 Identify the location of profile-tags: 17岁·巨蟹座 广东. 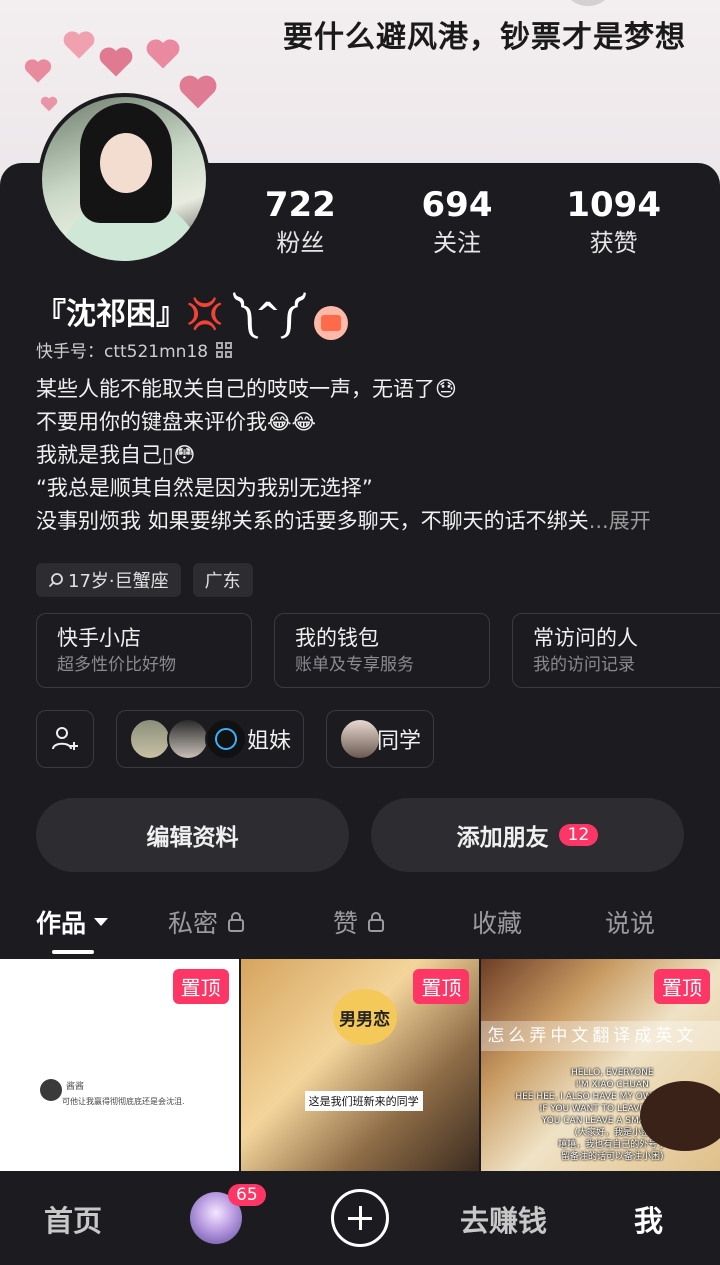
(144, 580).